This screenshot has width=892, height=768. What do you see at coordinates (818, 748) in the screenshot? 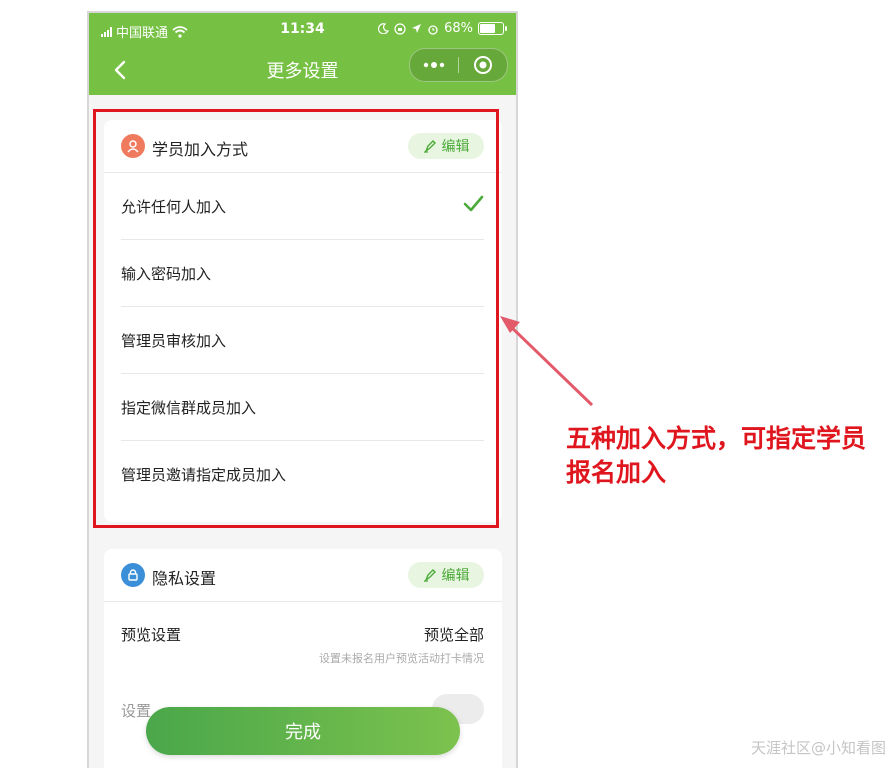
I see `watermark: 天涯社区@小知看图` at bounding box center [818, 748].